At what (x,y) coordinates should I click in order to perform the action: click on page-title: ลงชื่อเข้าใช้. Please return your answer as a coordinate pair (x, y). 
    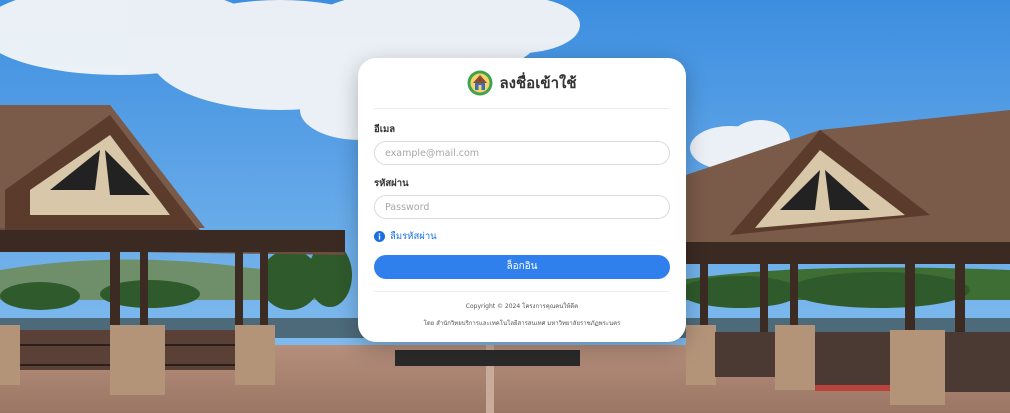
    Looking at the image, I should click on (538, 83).